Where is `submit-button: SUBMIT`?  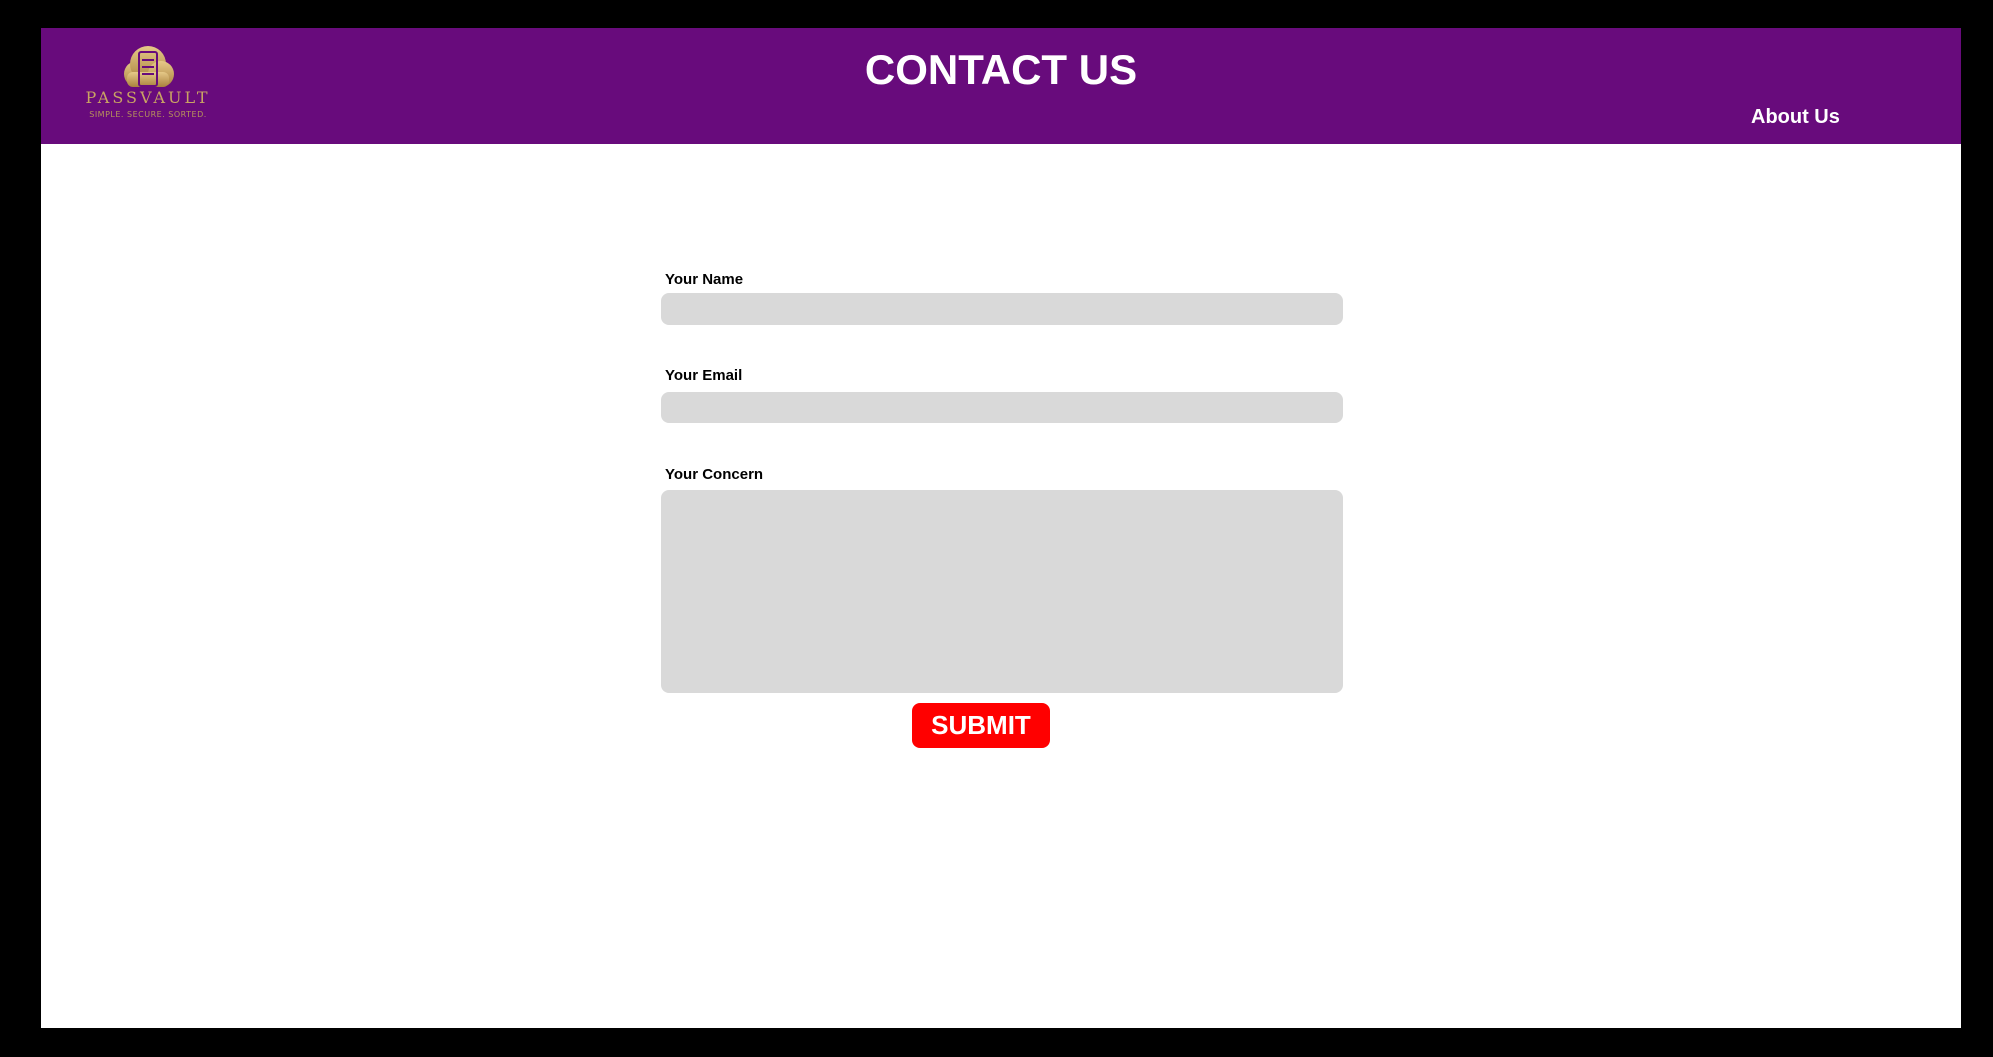 submit-button: SUBMIT is located at coordinates (981, 725).